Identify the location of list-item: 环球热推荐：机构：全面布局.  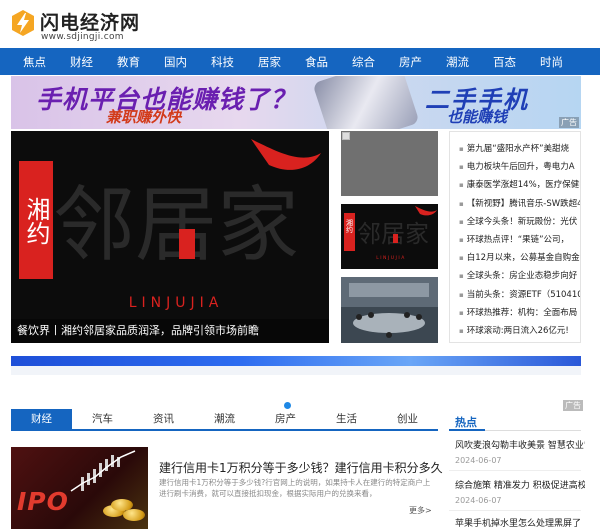
(519, 313).